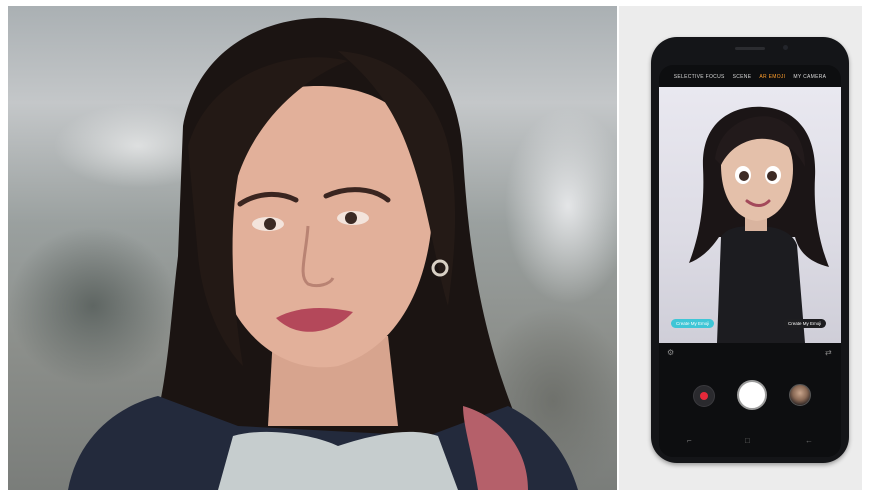 This screenshot has height=494, width=870. What do you see at coordinates (772, 77) in the screenshot?
I see `tab-ar-emoji: AR EMOJI` at bounding box center [772, 77].